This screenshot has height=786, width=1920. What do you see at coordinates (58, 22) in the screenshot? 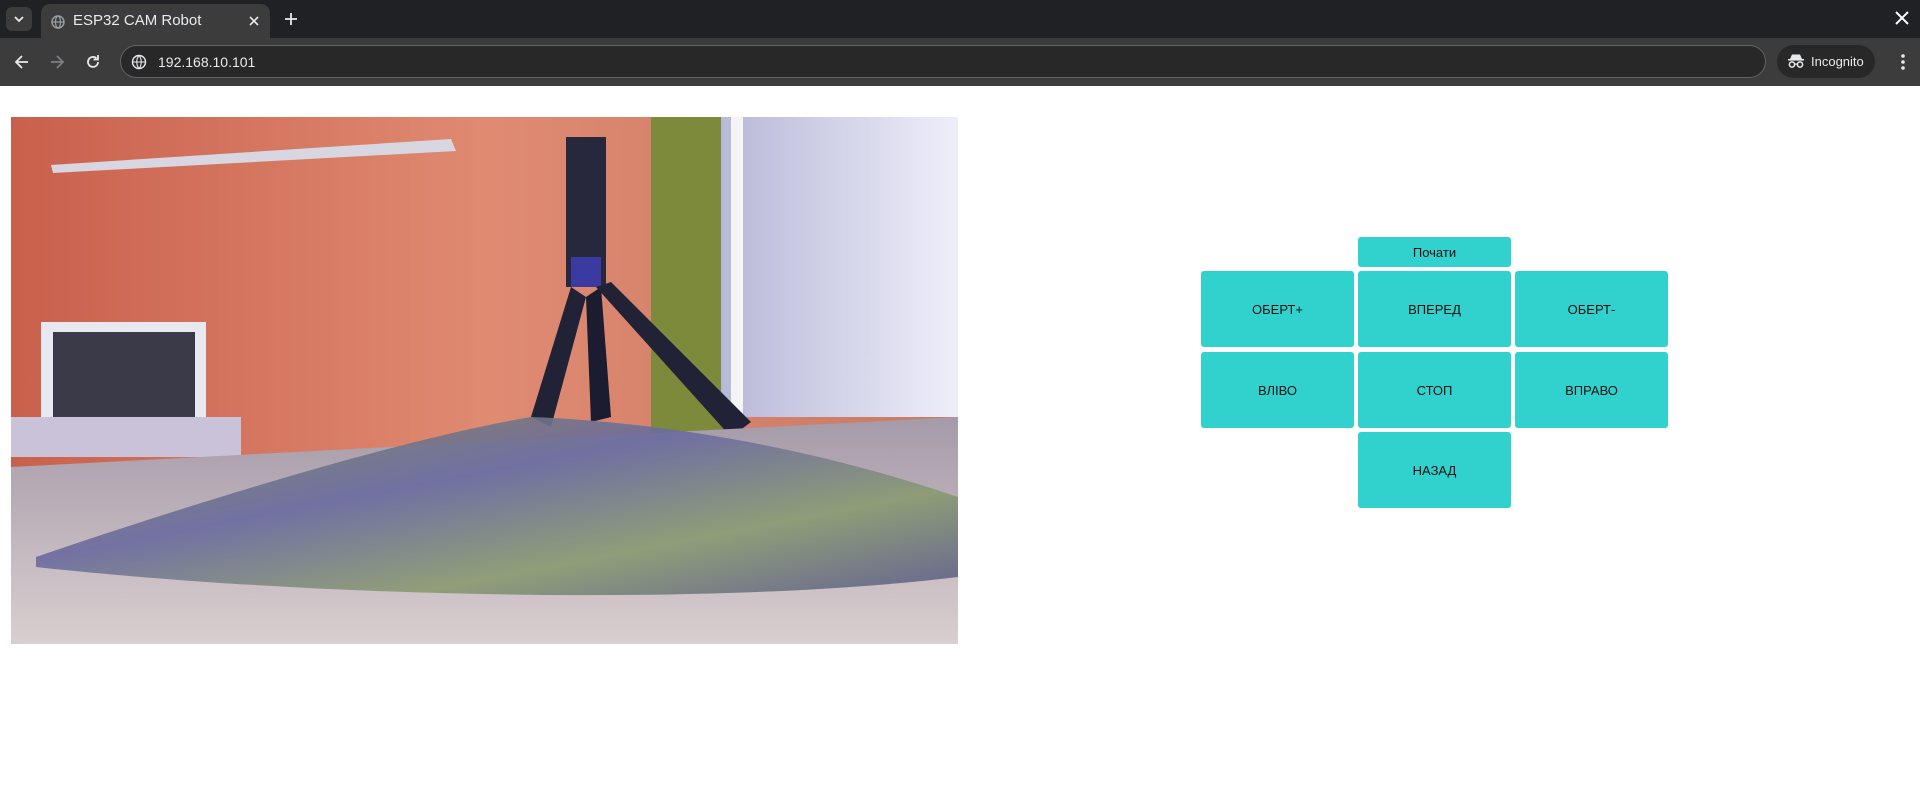
I see `globe-icon` at bounding box center [58, 22].